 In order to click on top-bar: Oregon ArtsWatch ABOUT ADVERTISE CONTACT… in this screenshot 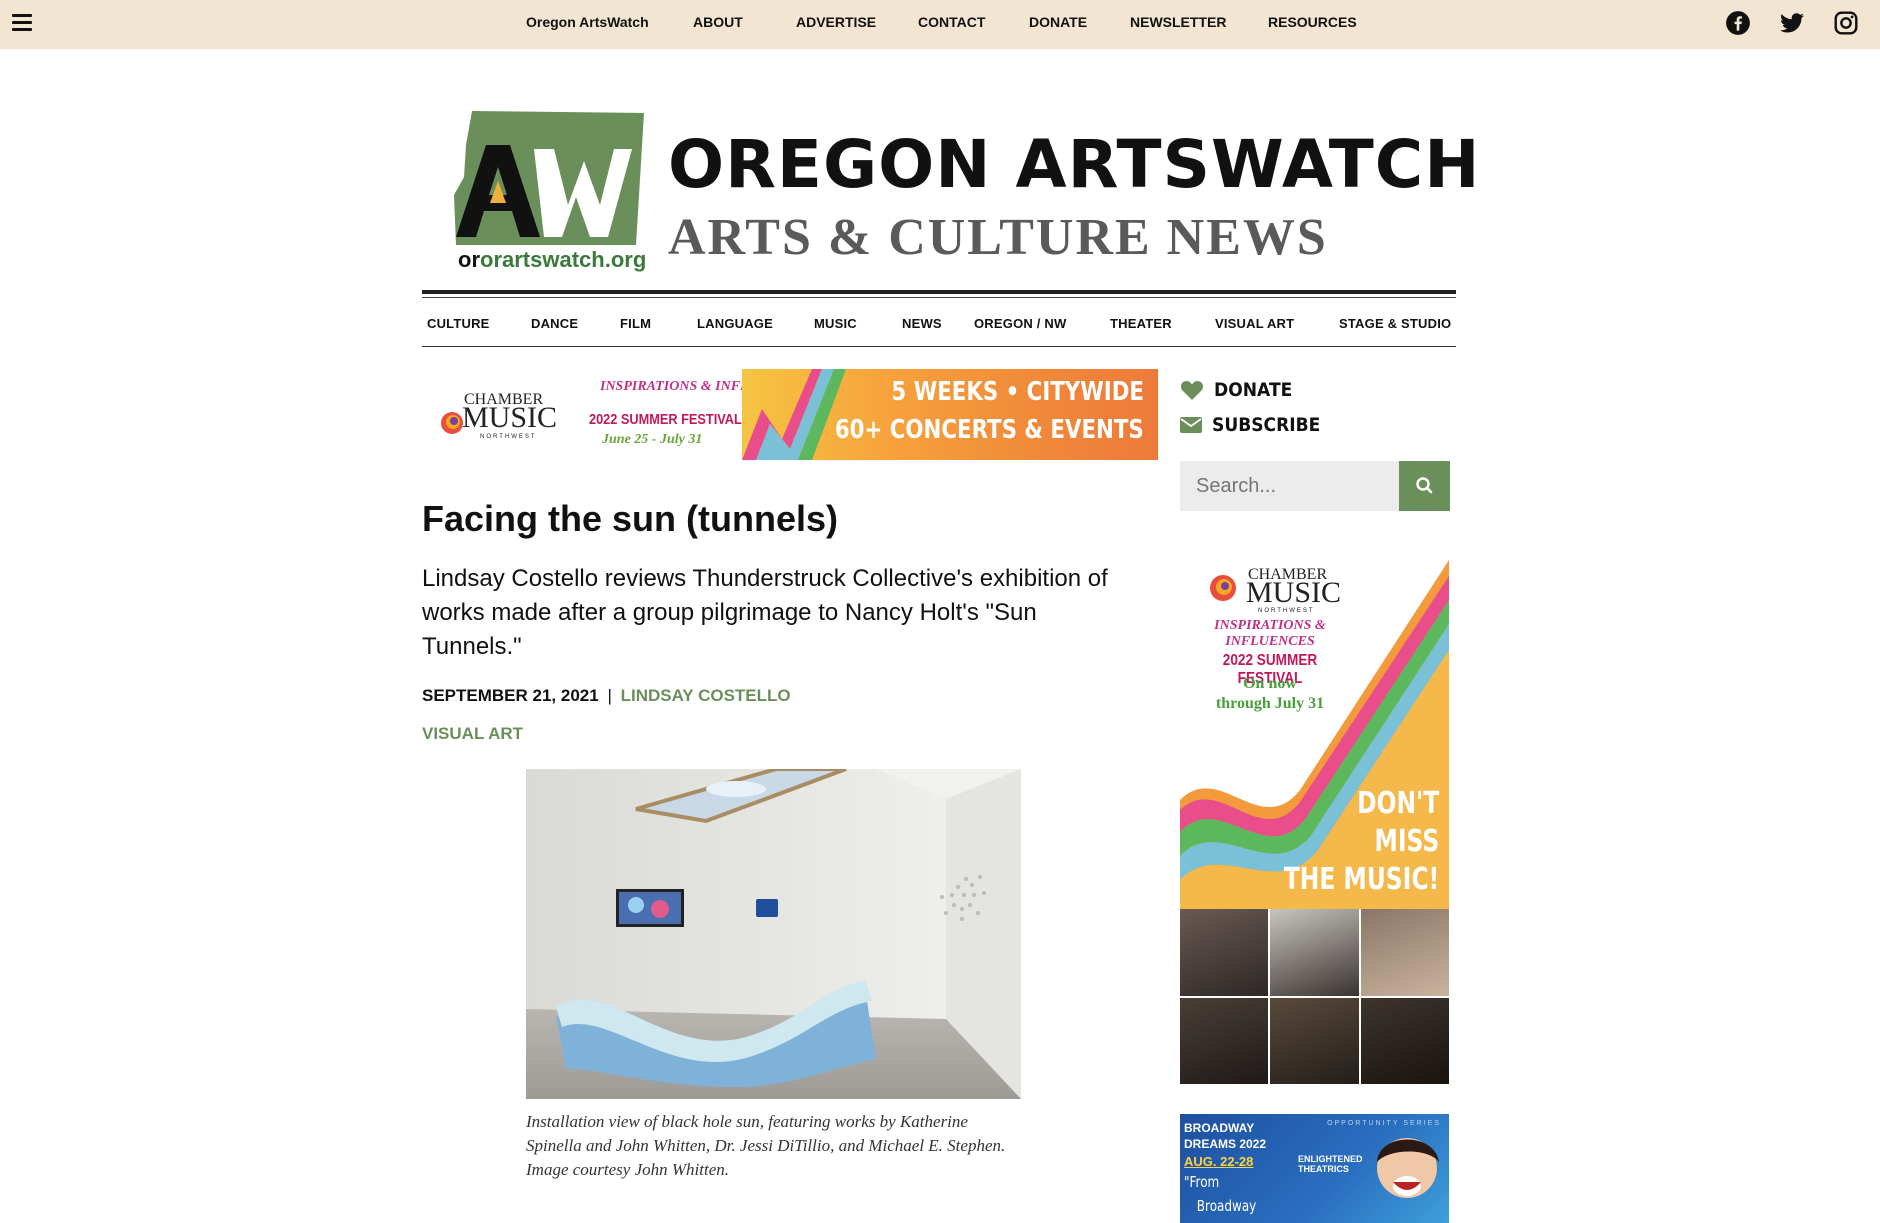, I will do `click(940, 24)`.